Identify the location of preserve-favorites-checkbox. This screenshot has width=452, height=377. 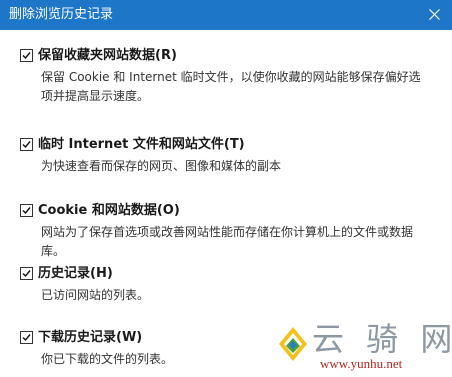
(26, 55).